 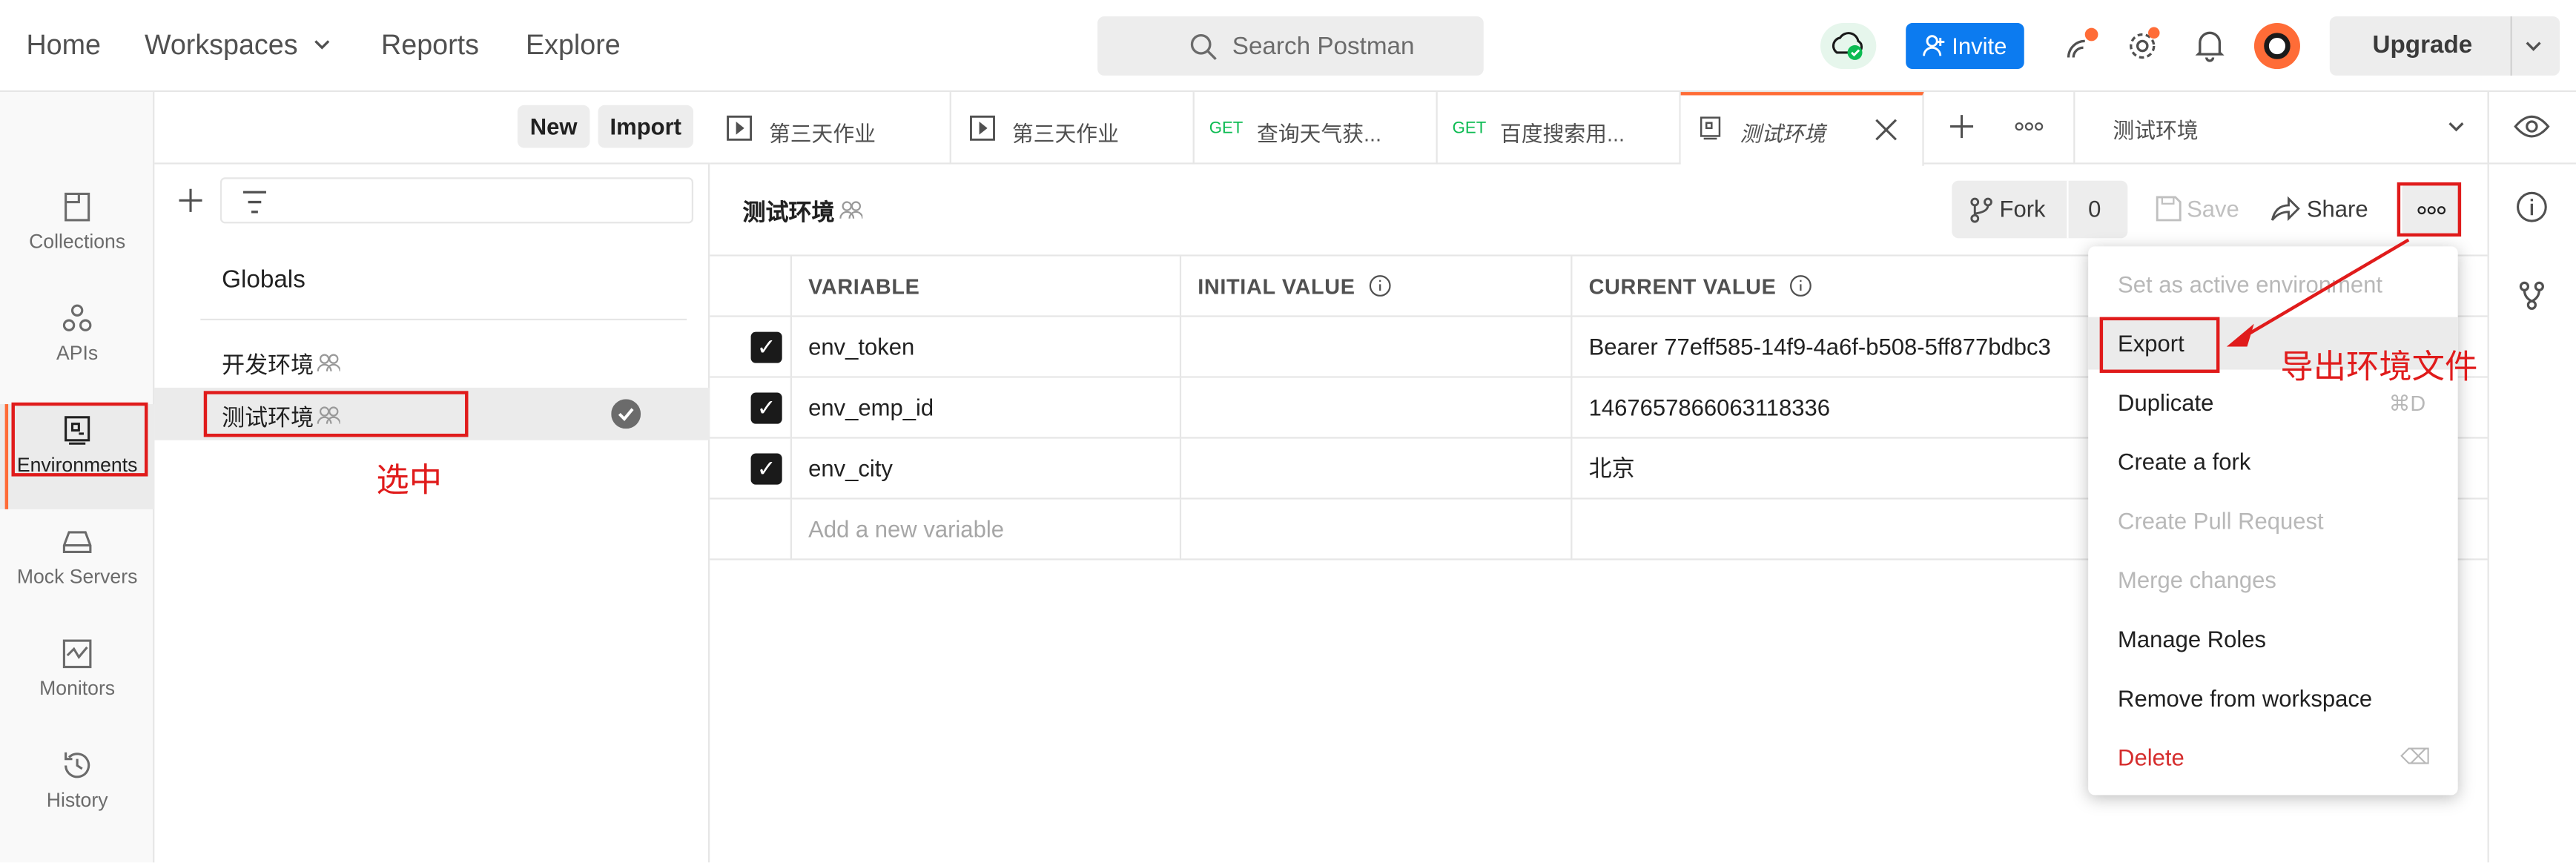 I want to click on search-icon, so click(x=1203, y=46).